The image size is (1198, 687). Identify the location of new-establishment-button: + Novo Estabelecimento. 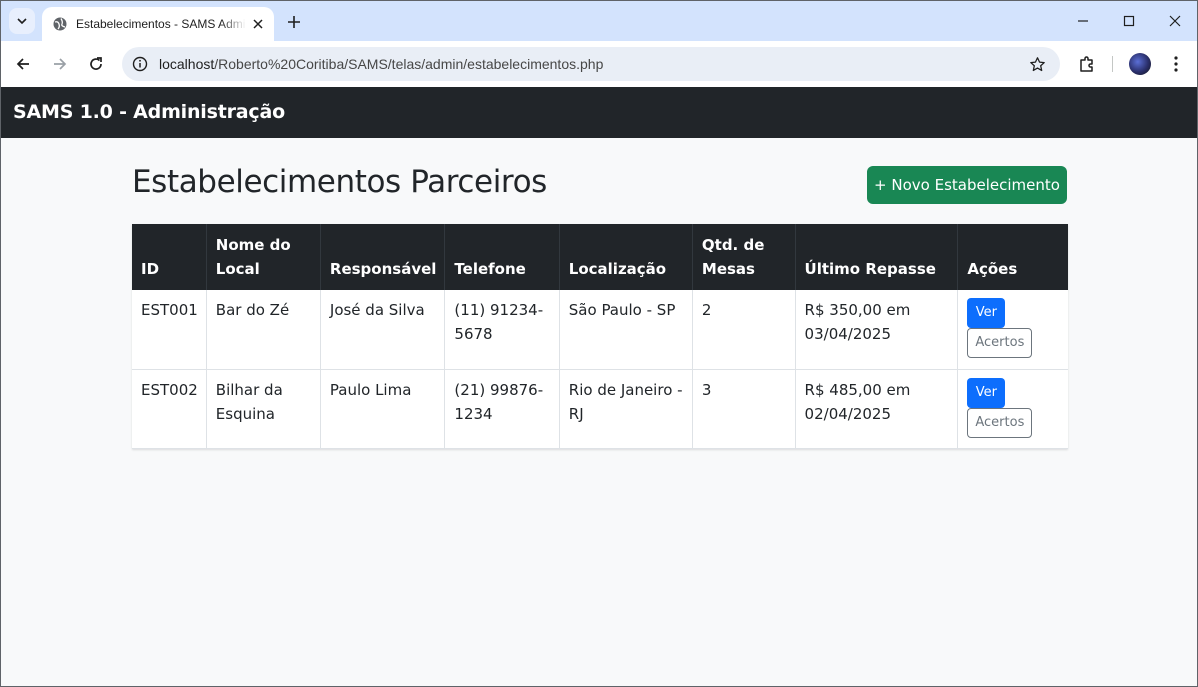
(967, 185).